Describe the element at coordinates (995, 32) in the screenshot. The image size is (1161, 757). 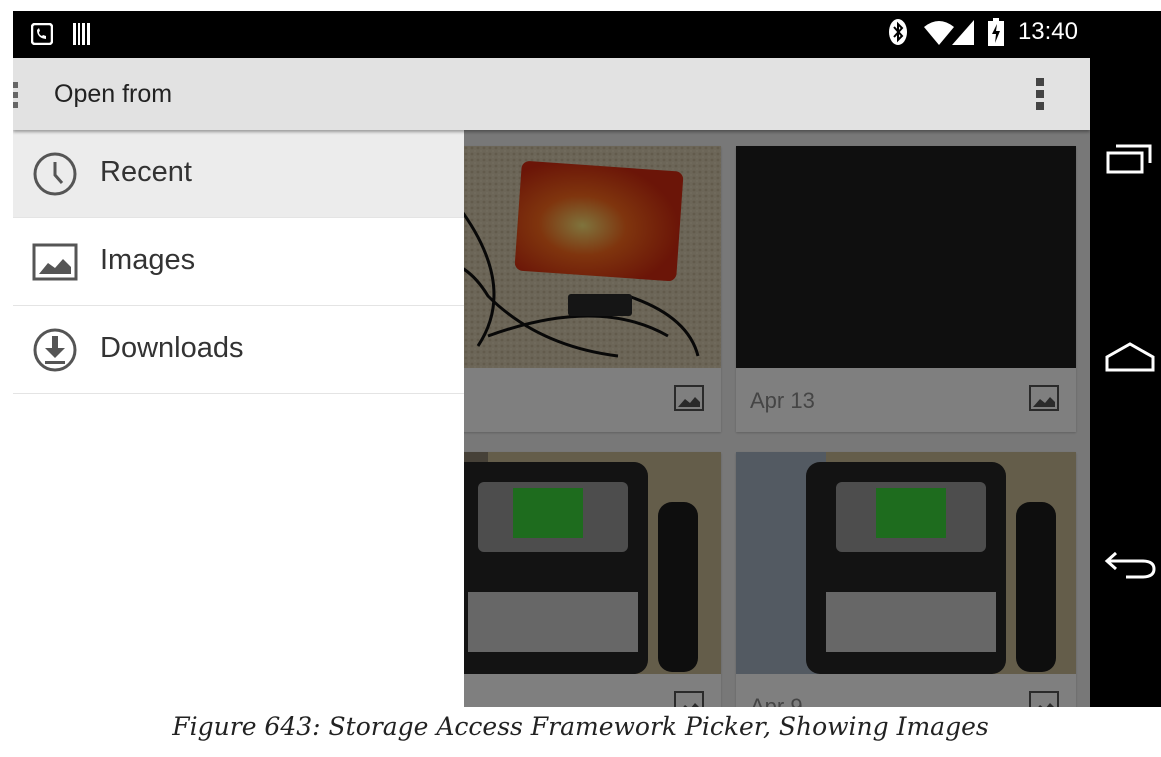
I see `battery-charging-icon` at that location.